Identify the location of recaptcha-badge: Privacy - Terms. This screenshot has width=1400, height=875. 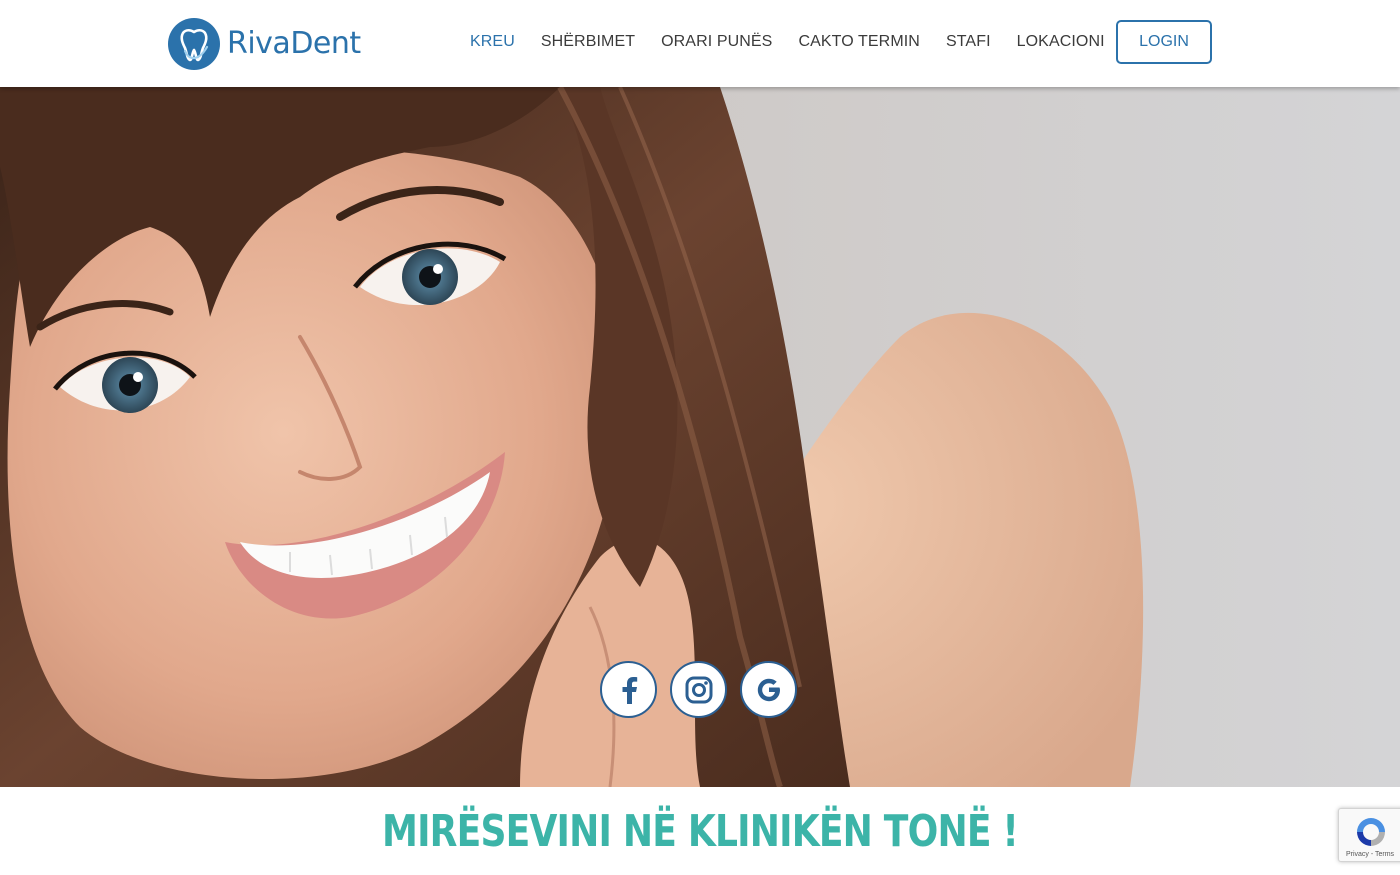
(1369, 835).